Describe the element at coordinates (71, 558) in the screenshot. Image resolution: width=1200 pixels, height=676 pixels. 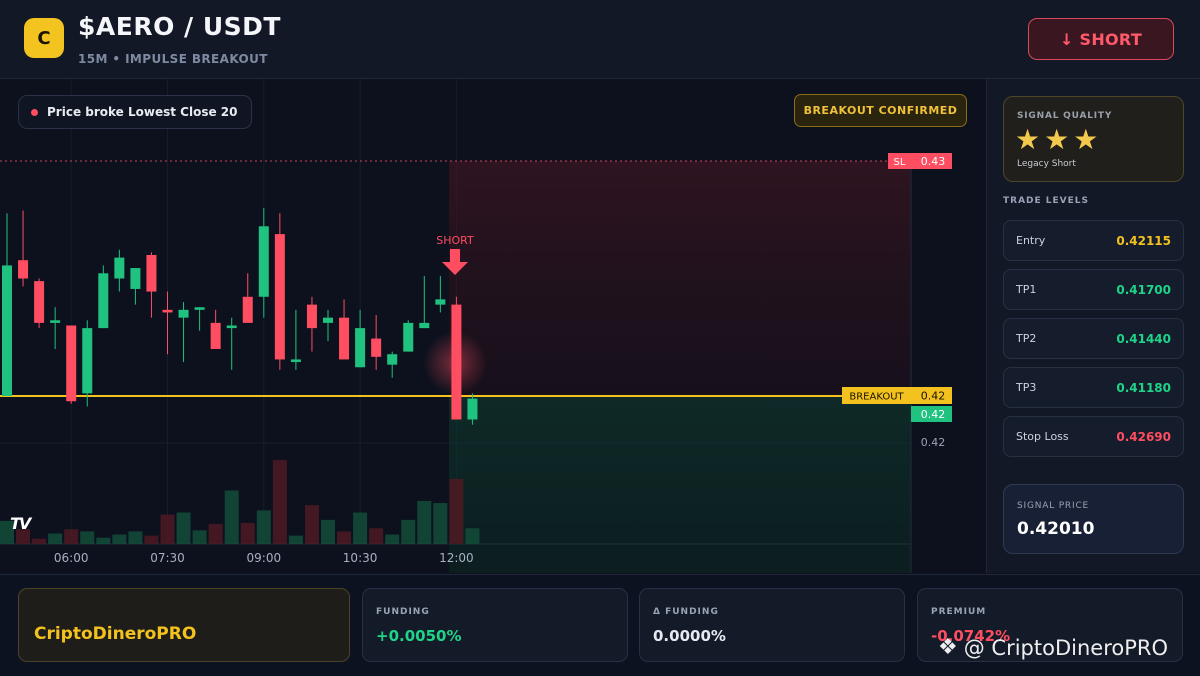
I see `time-axis-label: 06:00` at that location.